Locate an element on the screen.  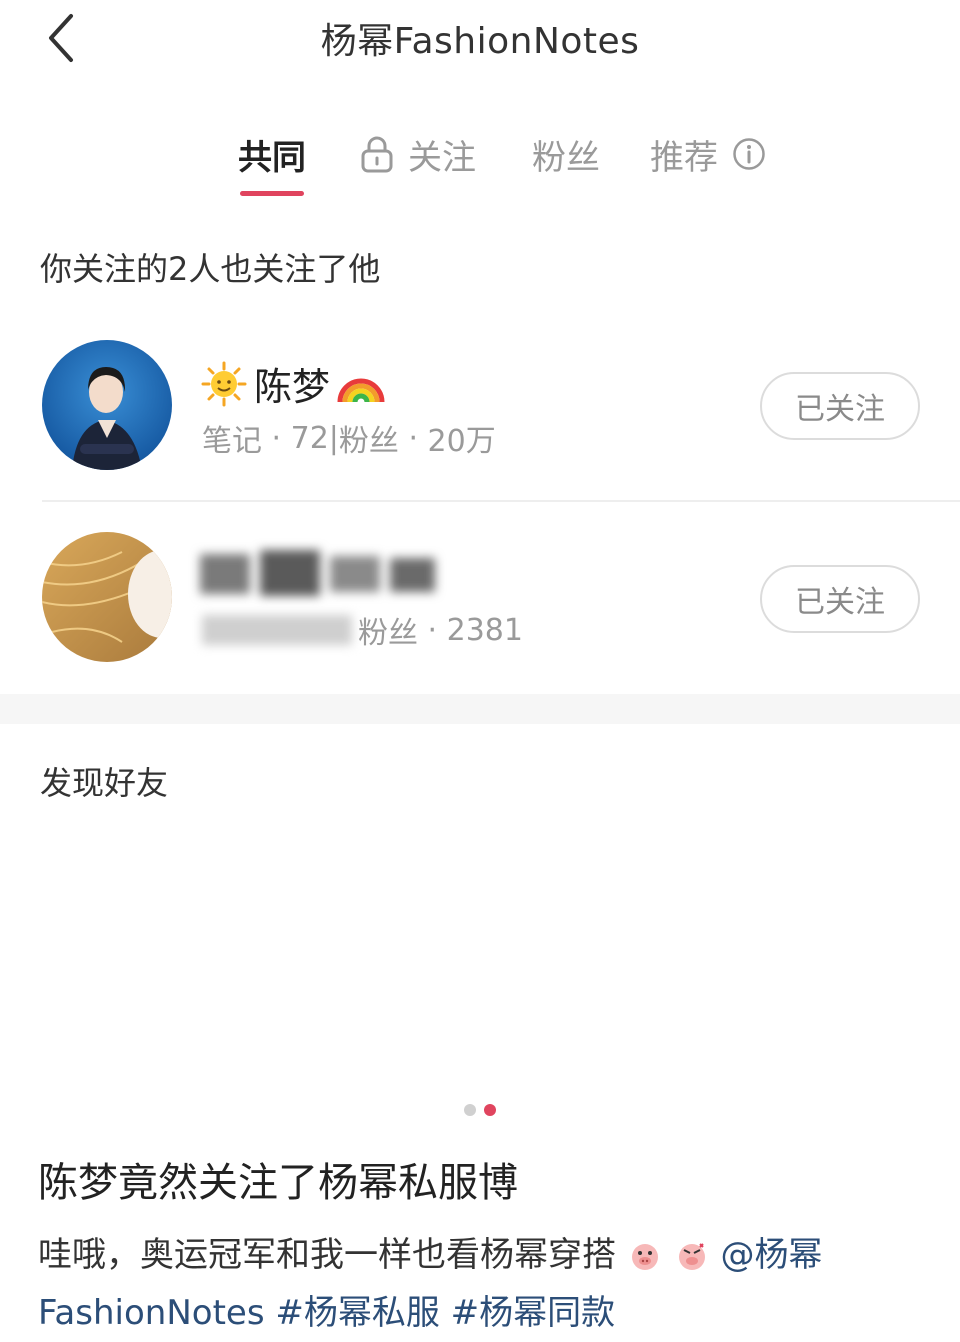
user-name: 陈梦 is located at coordinates (292, 387).